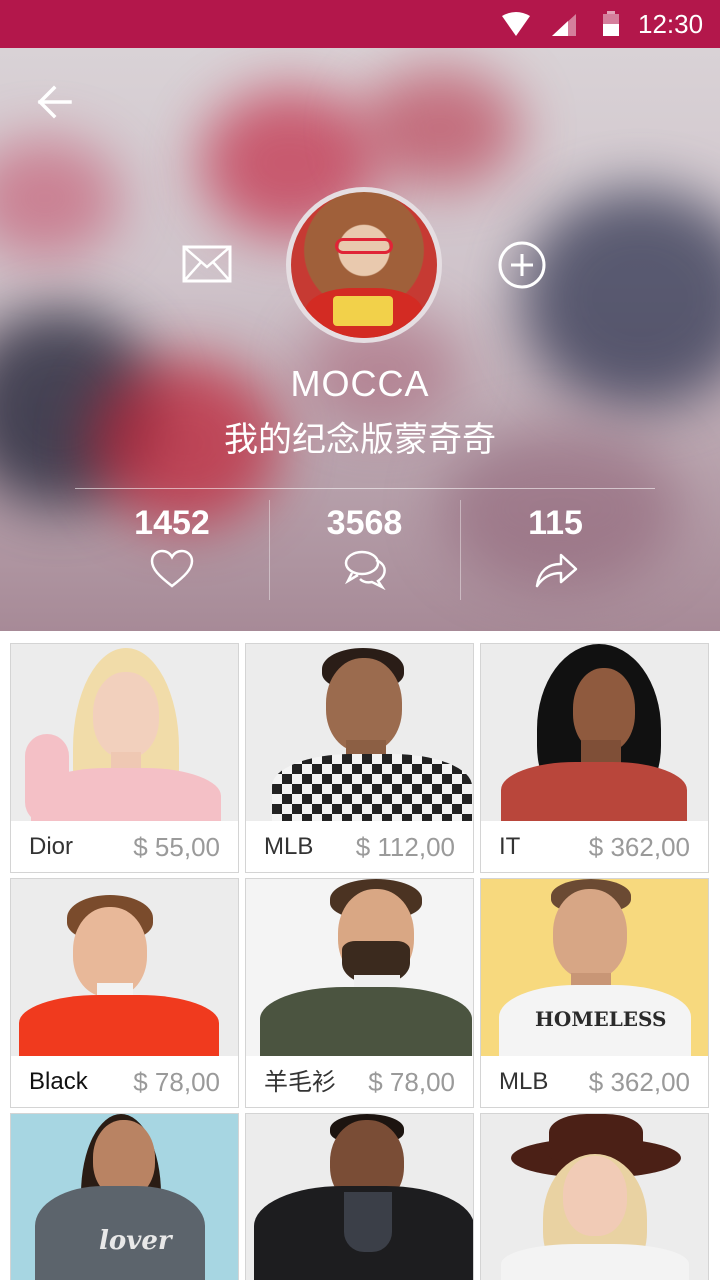  What do you see at coordinates (364, 523) in the screenshot?
I see `comments-count: 3568` at bounding box center [364, 523].